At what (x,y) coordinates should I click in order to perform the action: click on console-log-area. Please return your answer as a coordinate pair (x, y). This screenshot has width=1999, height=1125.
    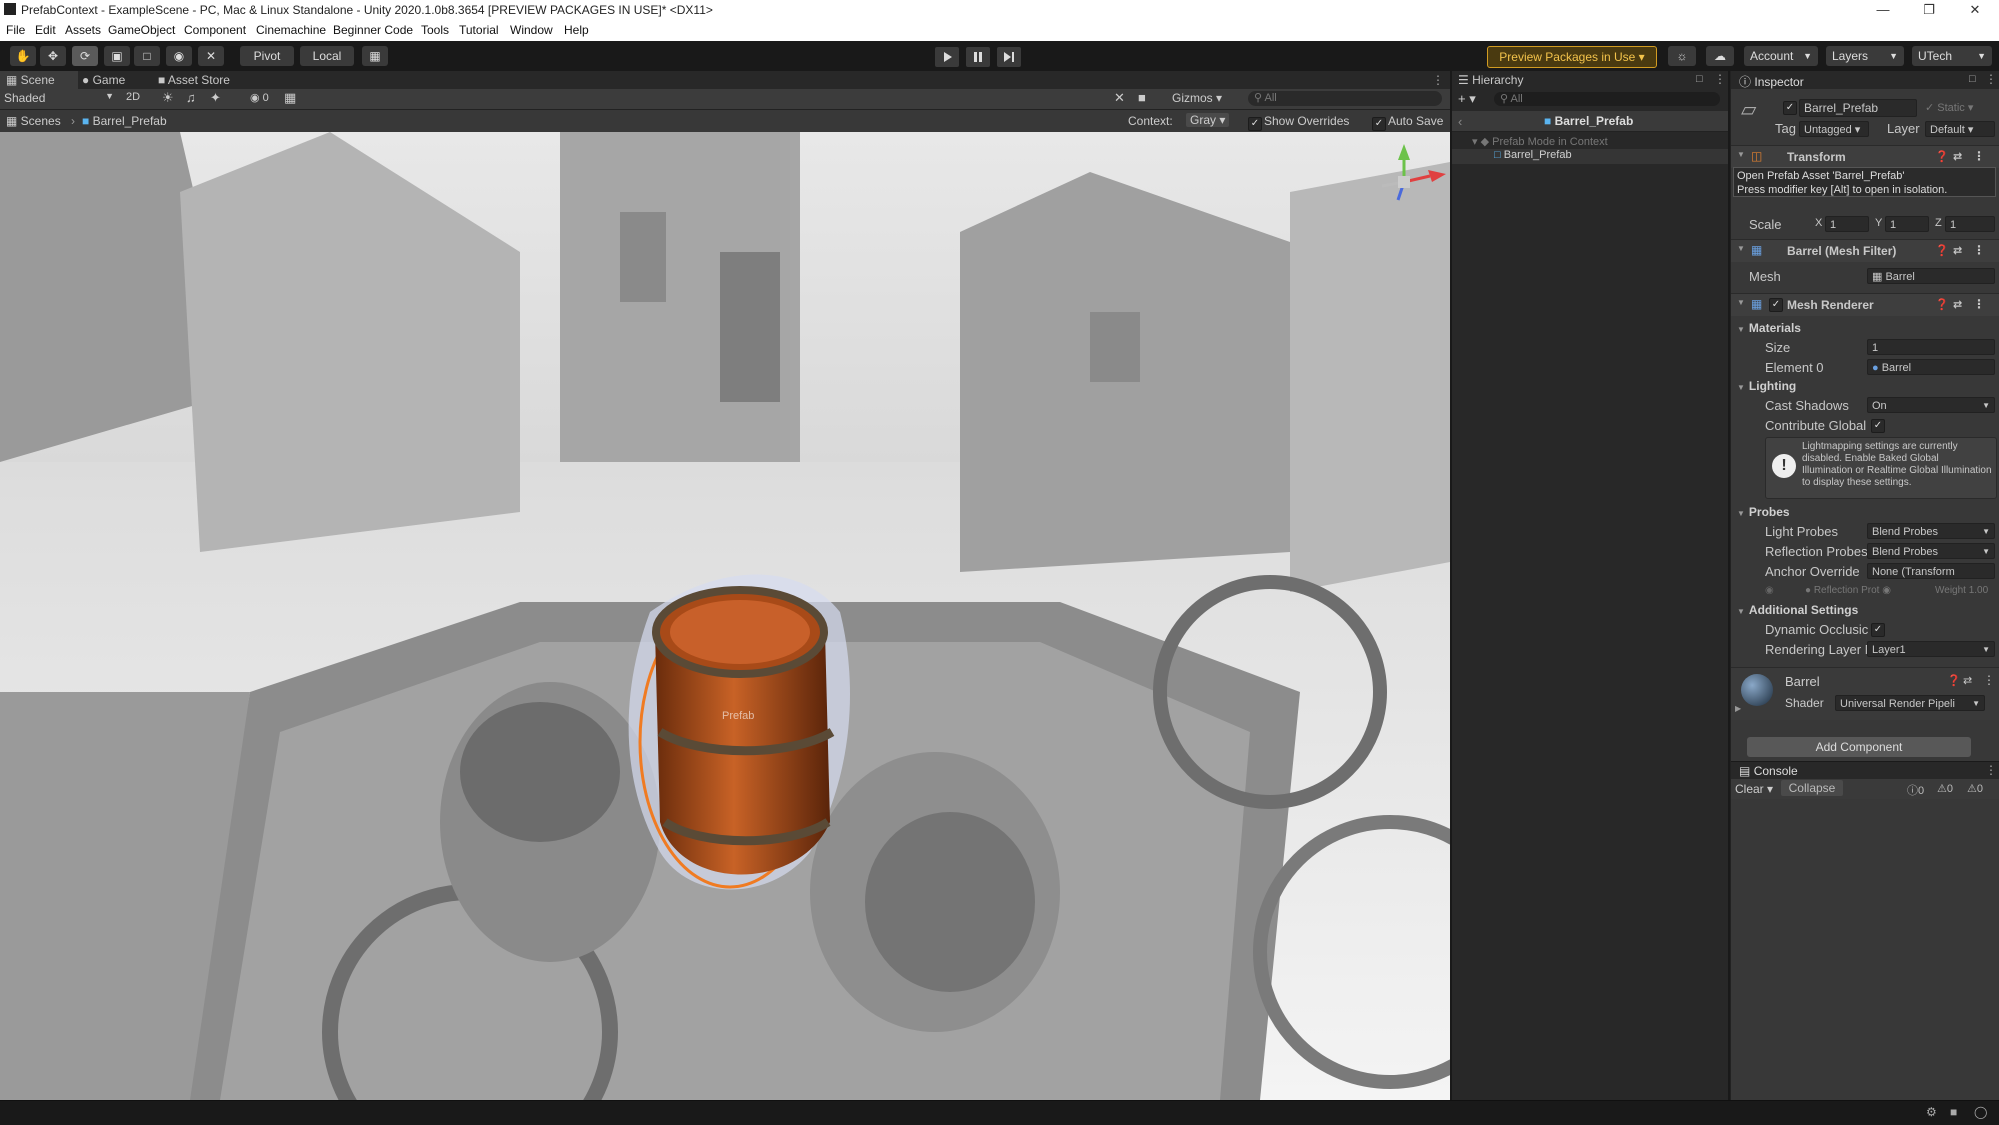
    Looking at the image, I should click on (1865, 949).